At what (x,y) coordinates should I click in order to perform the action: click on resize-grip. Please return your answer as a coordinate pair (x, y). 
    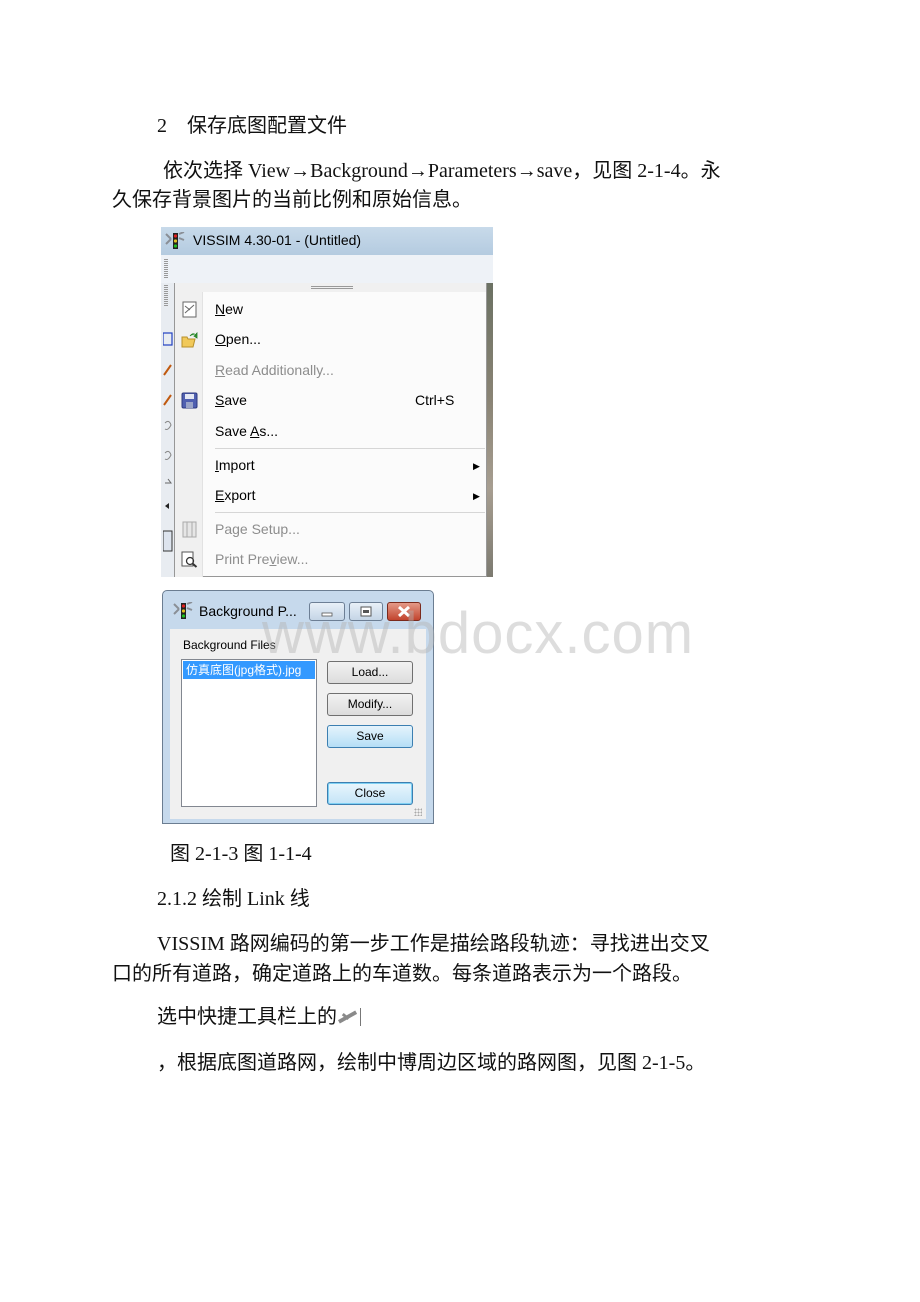
    Looking at the image, I should click on (418, 812).